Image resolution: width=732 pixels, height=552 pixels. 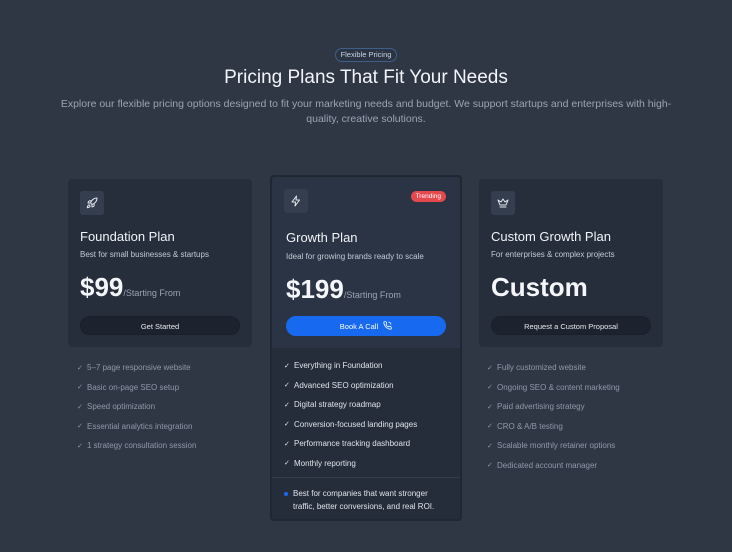 What do you see at coordinates (525, 426) in the screenshot?
I see `list-item: ✓ CRO & A/B testing` at bounding box center [525, 426].